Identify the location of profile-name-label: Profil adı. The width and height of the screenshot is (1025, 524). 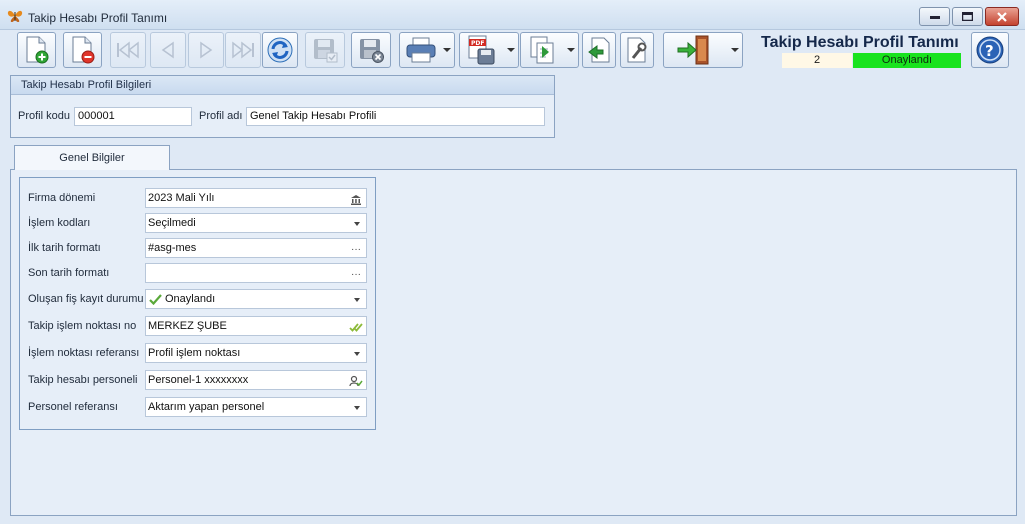
(221, 116).